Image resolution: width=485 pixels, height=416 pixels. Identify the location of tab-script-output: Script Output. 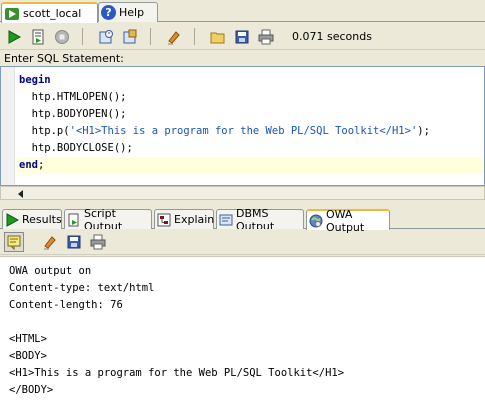
(108, 220).